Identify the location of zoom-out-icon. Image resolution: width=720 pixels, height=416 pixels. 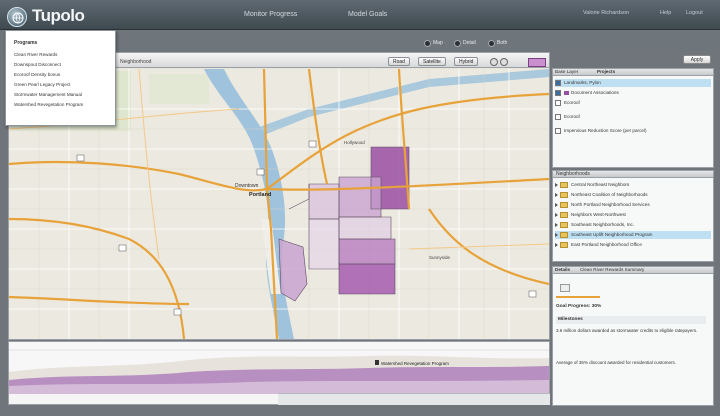
(504, 62).